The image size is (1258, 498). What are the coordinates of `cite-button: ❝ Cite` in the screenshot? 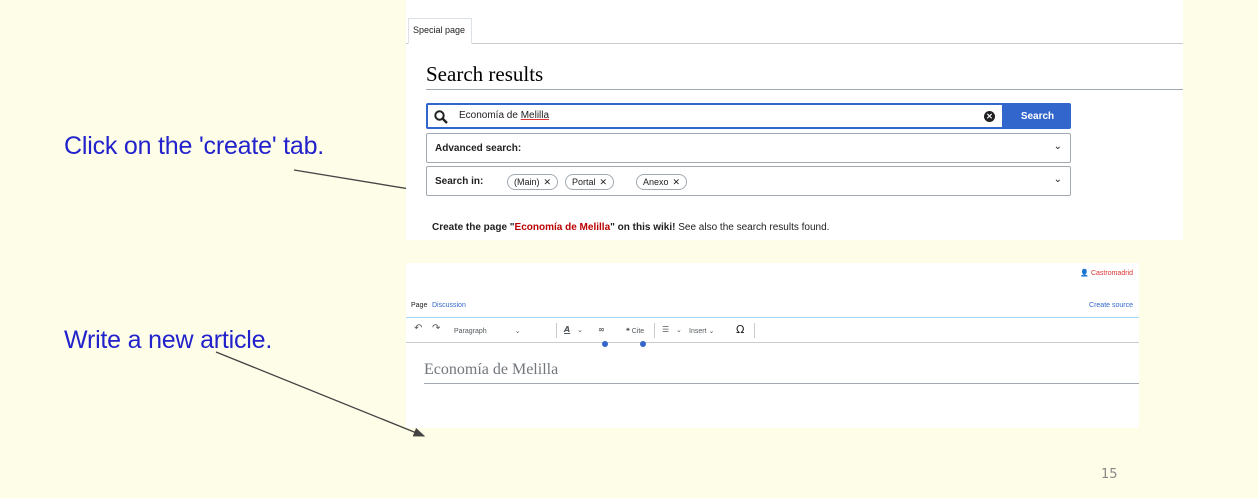 It's located at (635, 331).